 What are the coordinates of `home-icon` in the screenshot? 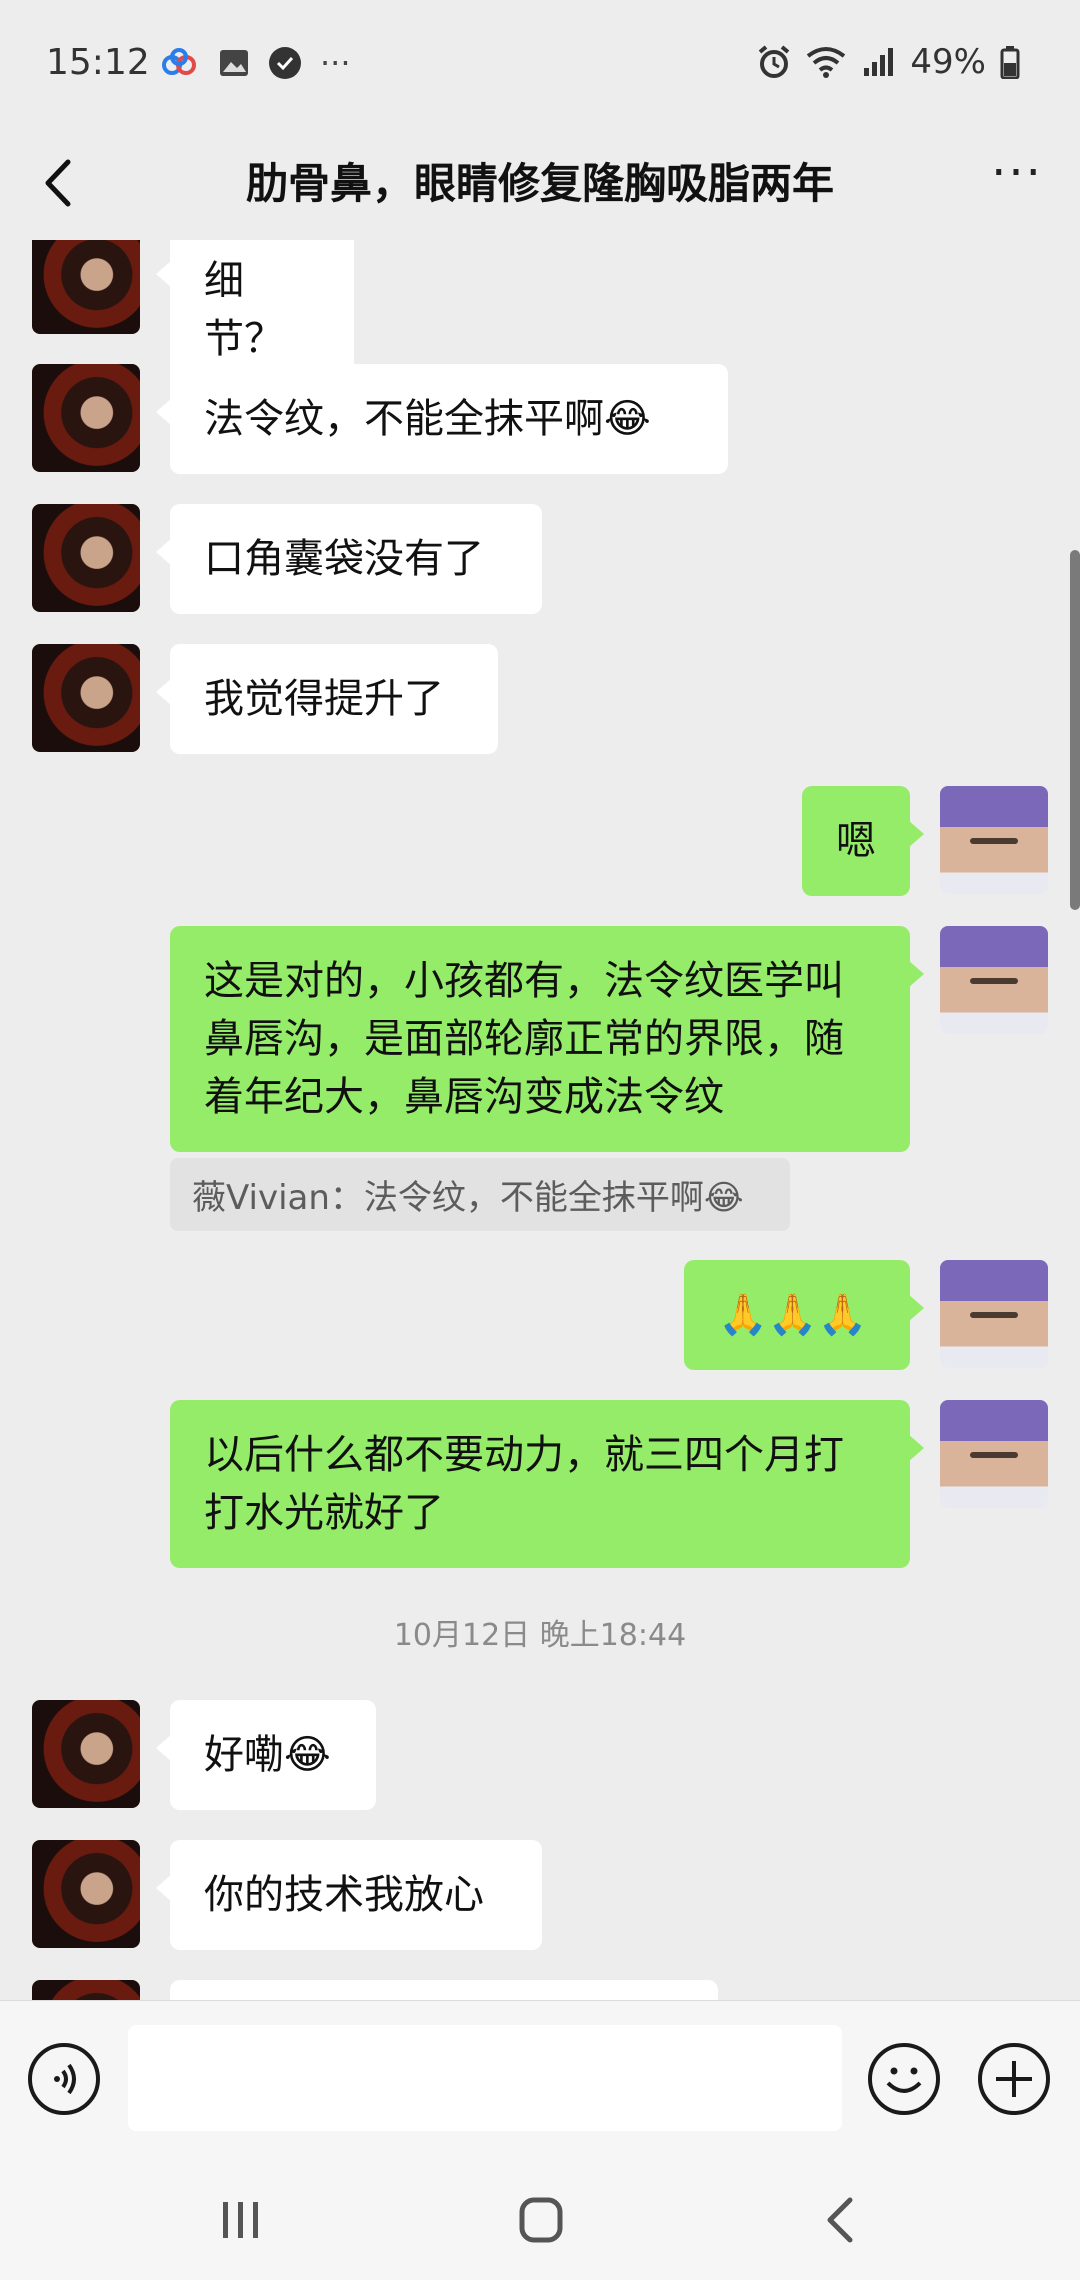 It's located at (541, 2220).